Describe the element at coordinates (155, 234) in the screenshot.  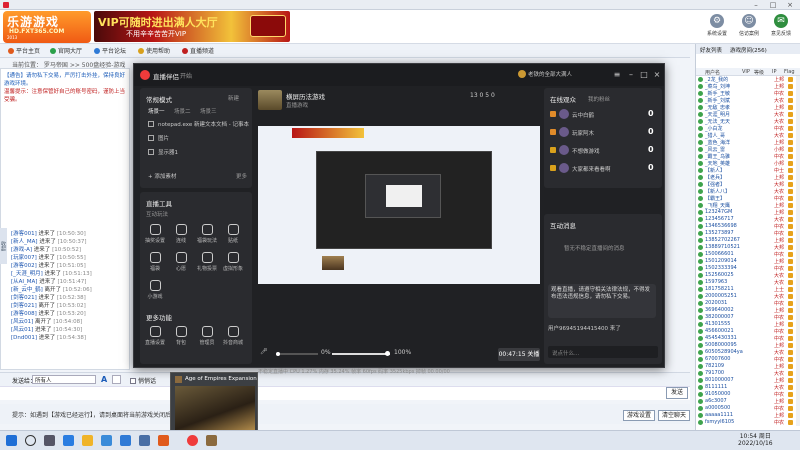
I see `tool-lottery: 抽奖设置` at that location.